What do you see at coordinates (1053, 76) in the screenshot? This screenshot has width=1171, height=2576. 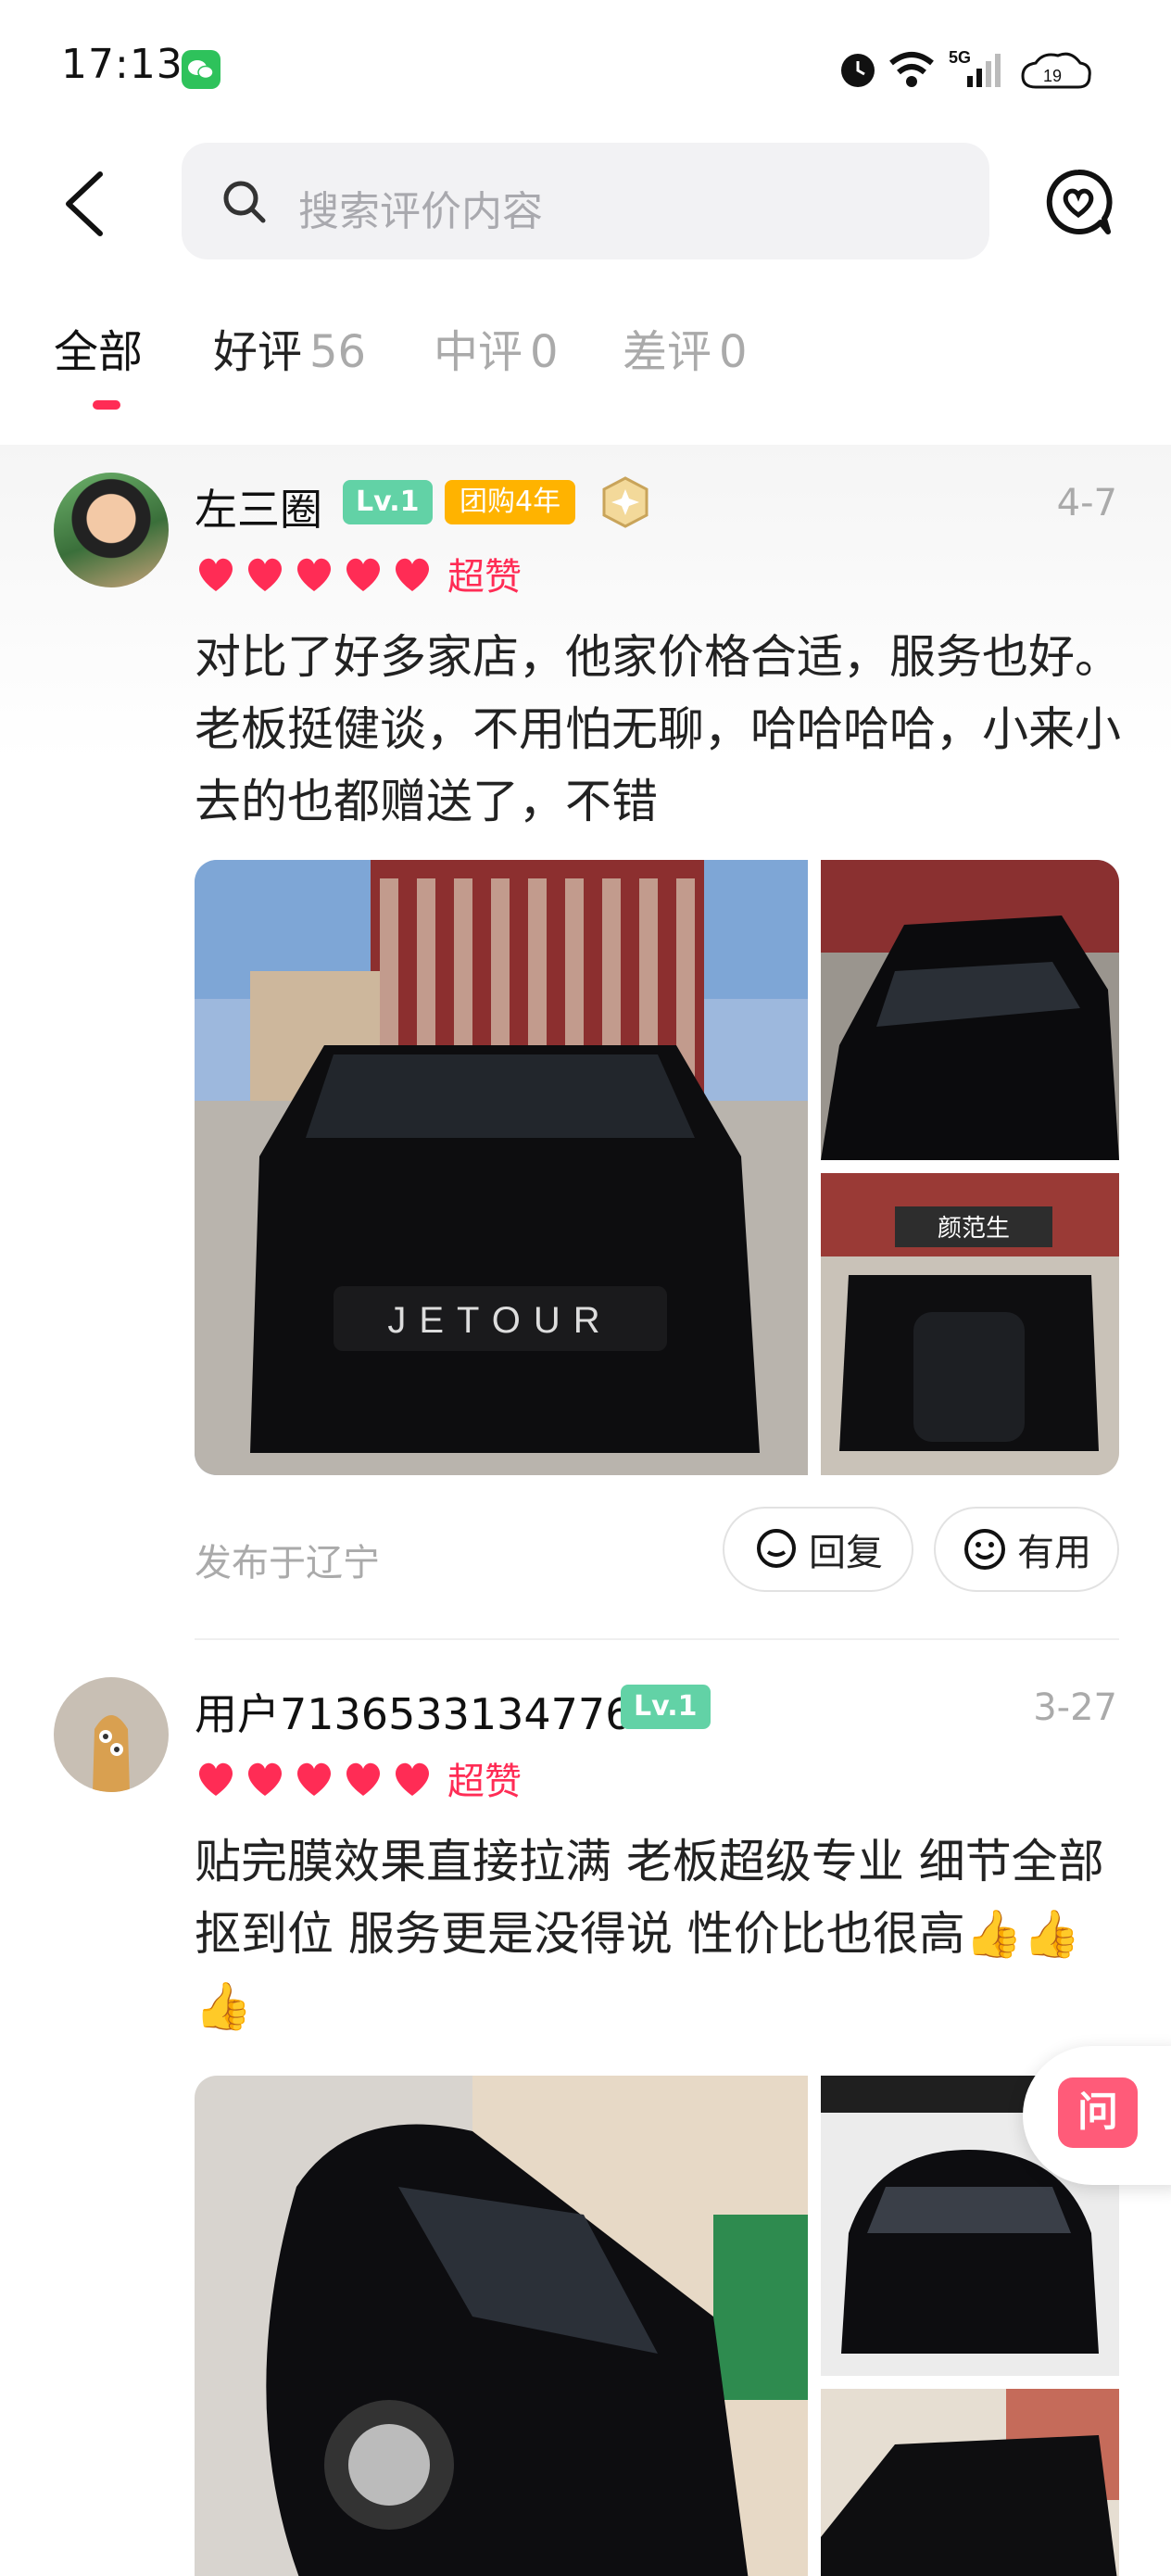 I see `battery-level: 19` at bounding box center [1053, 76].